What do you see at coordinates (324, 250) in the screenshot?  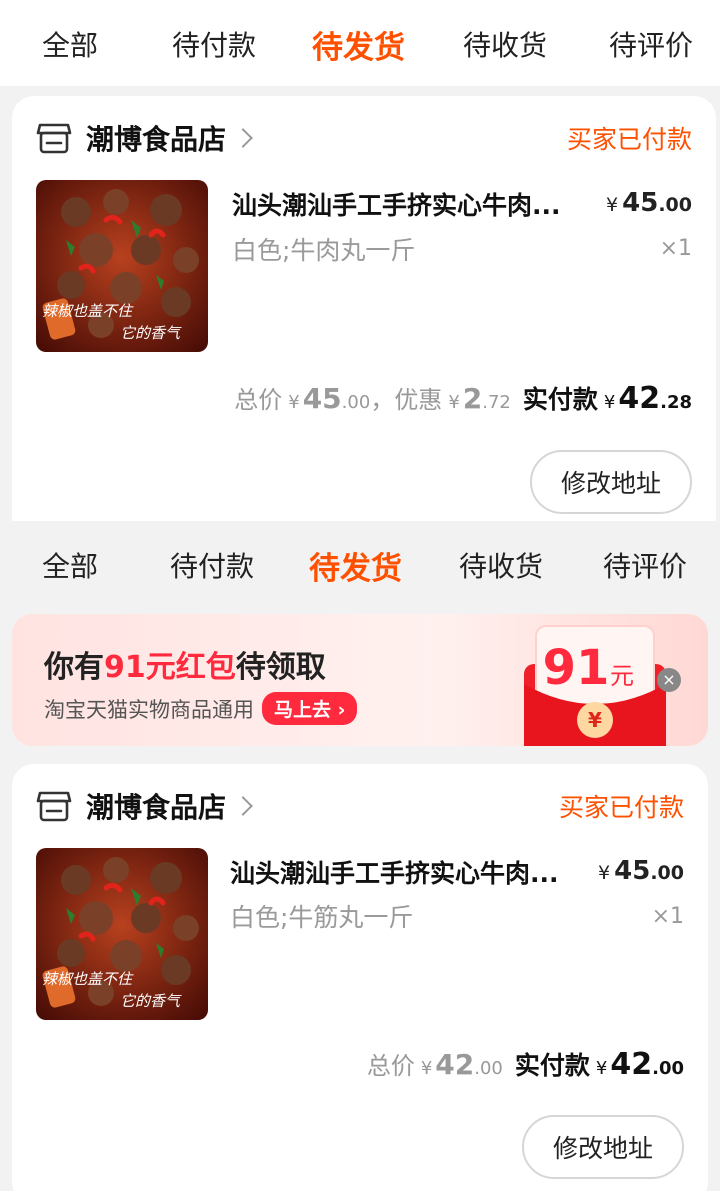 I see `product-sku: 白色;牛肉丸一斤` at bounding box center [324, 250].